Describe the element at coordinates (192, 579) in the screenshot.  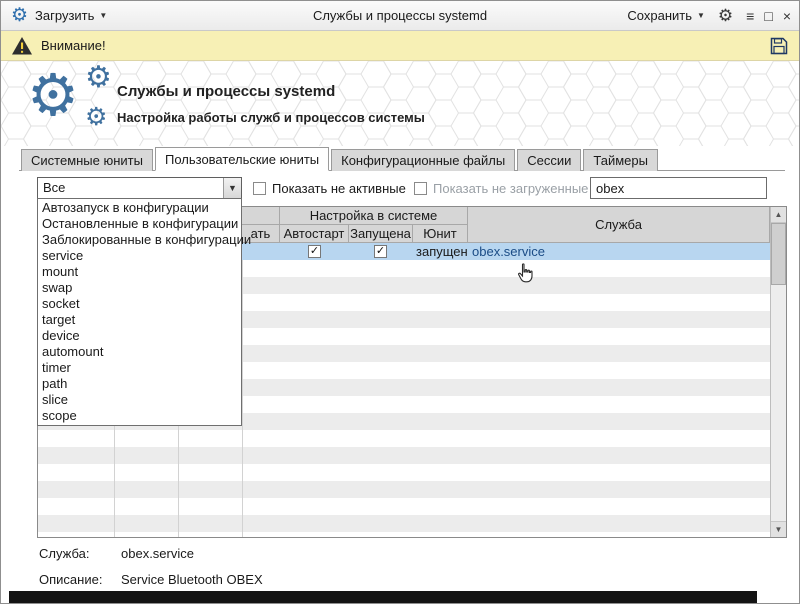
I see `detail-description-value: Service Bluetooth OBEX` at that location.